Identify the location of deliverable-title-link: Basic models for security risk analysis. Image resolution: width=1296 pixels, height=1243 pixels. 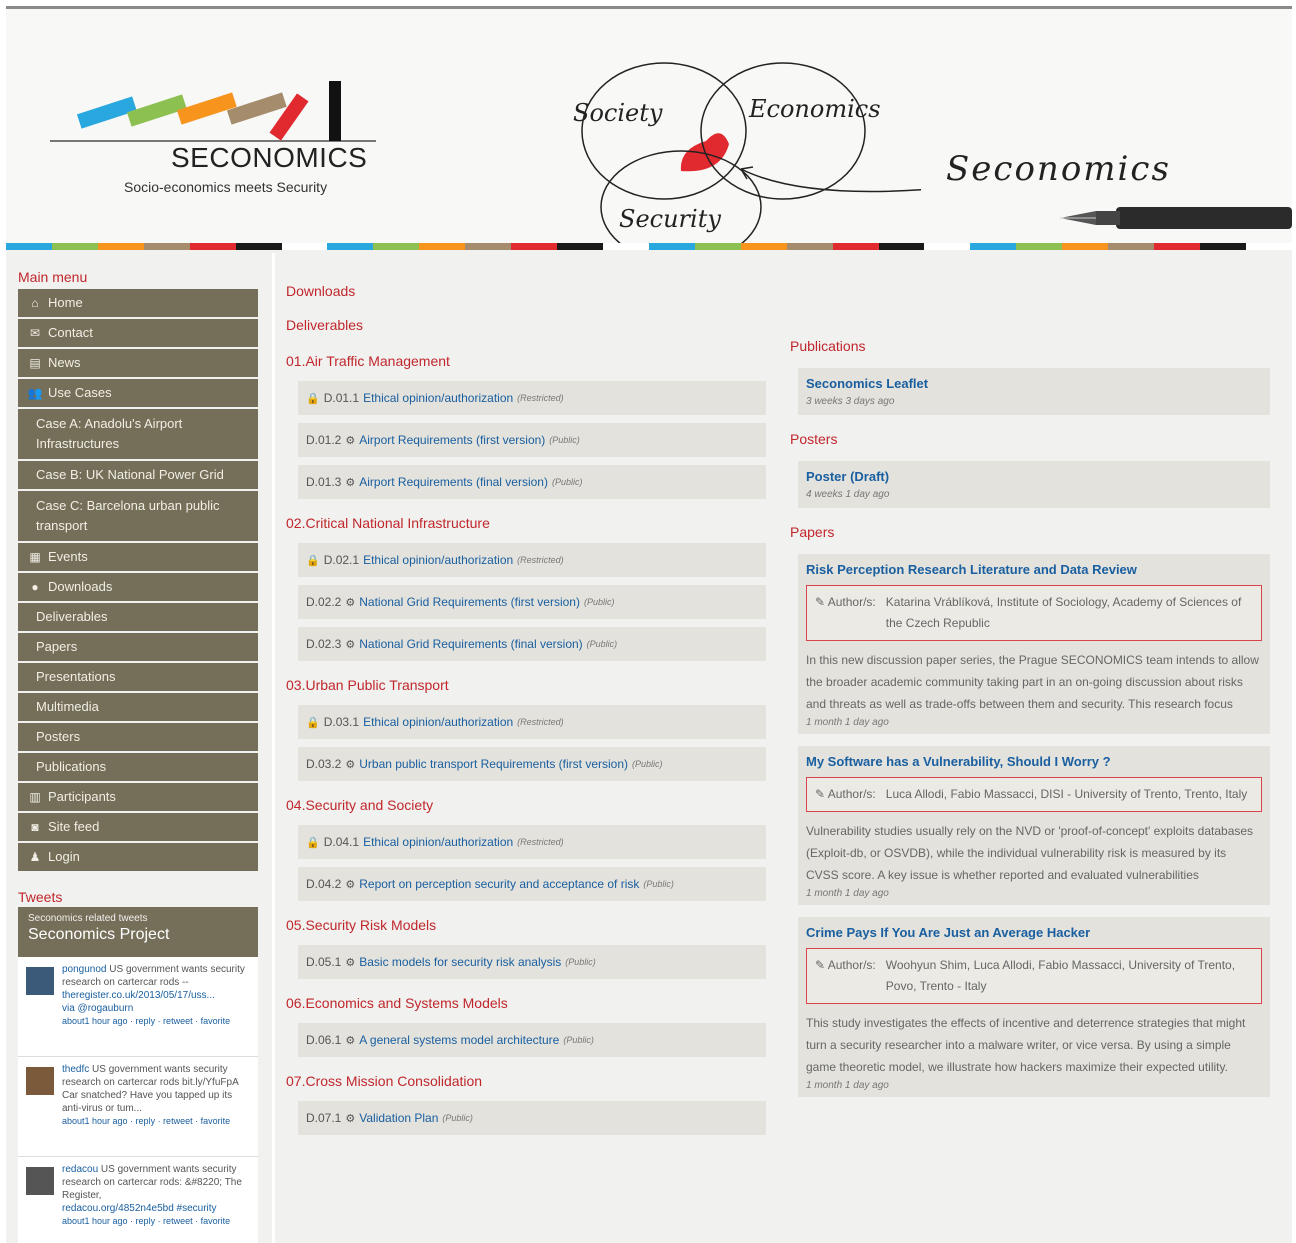
(460, 962).